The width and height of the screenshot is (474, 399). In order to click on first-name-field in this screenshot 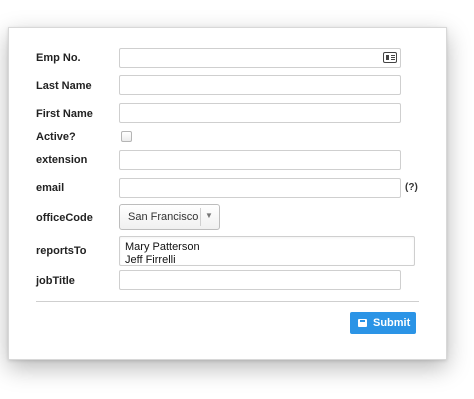, I will do `click(260, 113)`.